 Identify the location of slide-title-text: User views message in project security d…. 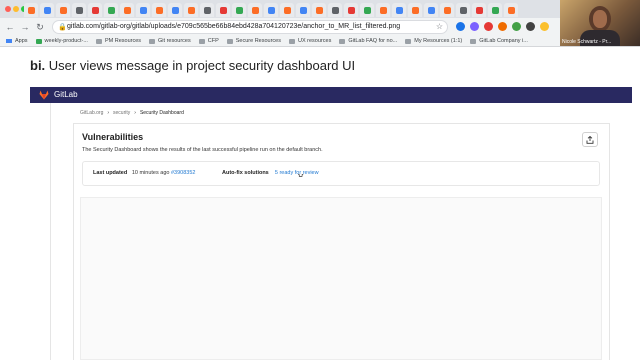
(202, 65).